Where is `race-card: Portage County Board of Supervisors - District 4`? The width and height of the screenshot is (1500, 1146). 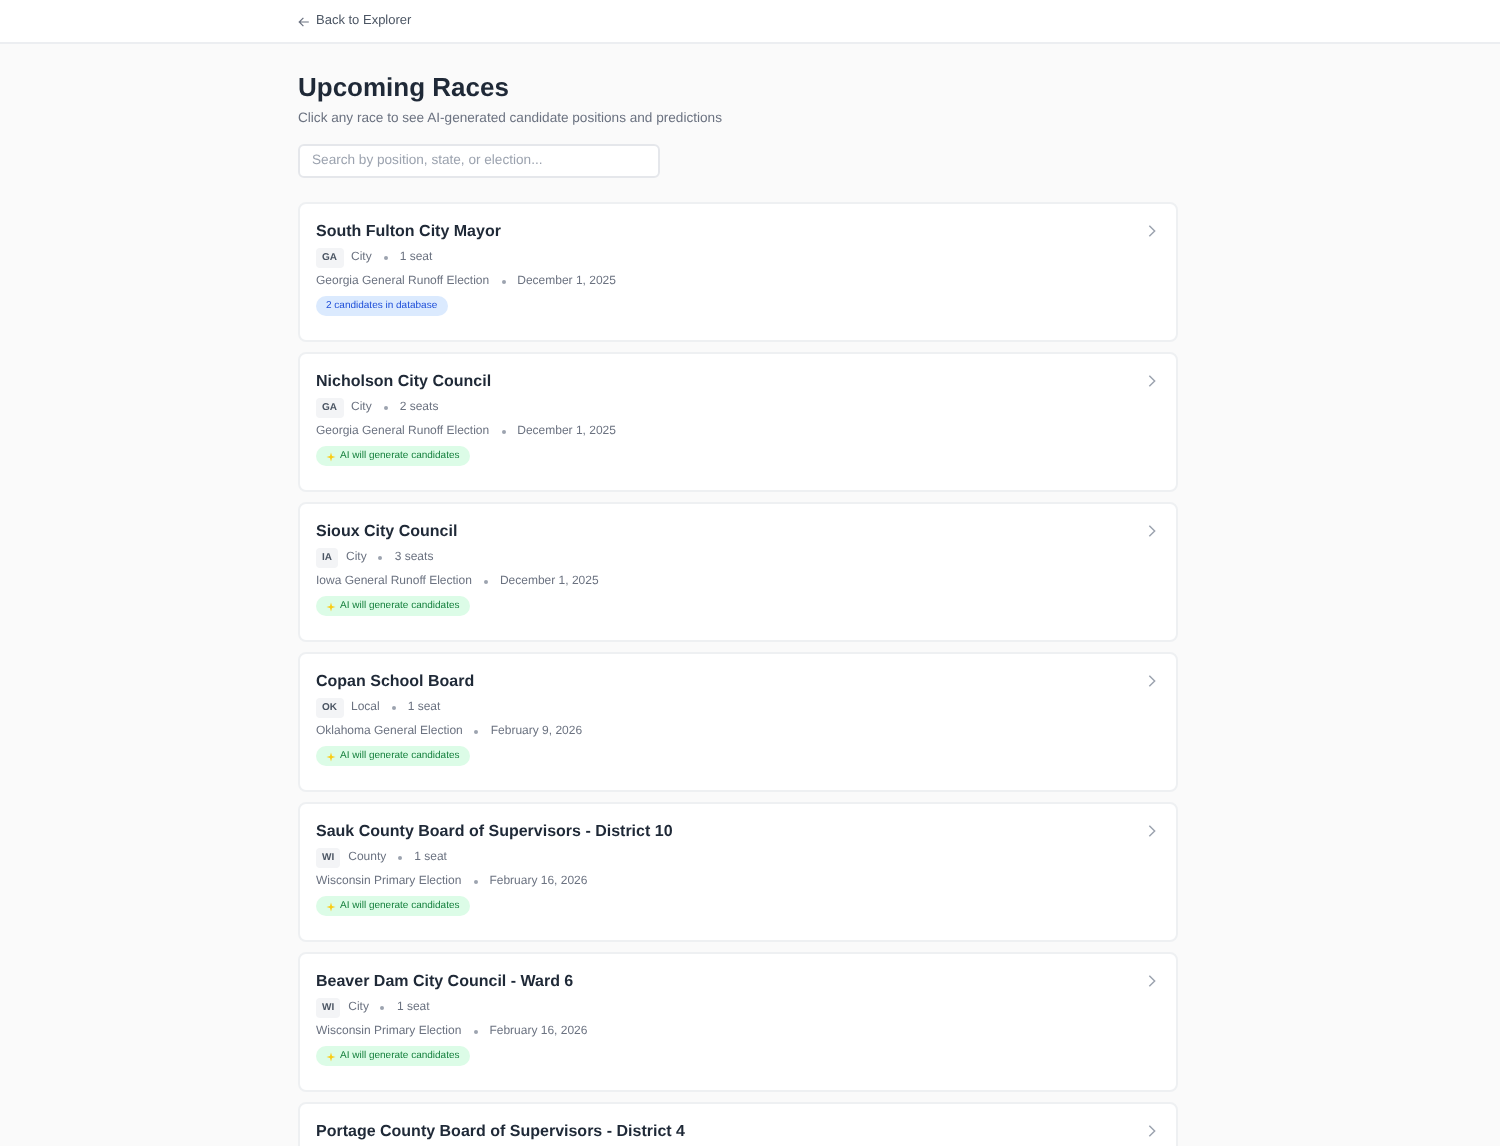 race-card: Portage County Board of Supervisors - District 4 is located at coordinates (738, 1124).